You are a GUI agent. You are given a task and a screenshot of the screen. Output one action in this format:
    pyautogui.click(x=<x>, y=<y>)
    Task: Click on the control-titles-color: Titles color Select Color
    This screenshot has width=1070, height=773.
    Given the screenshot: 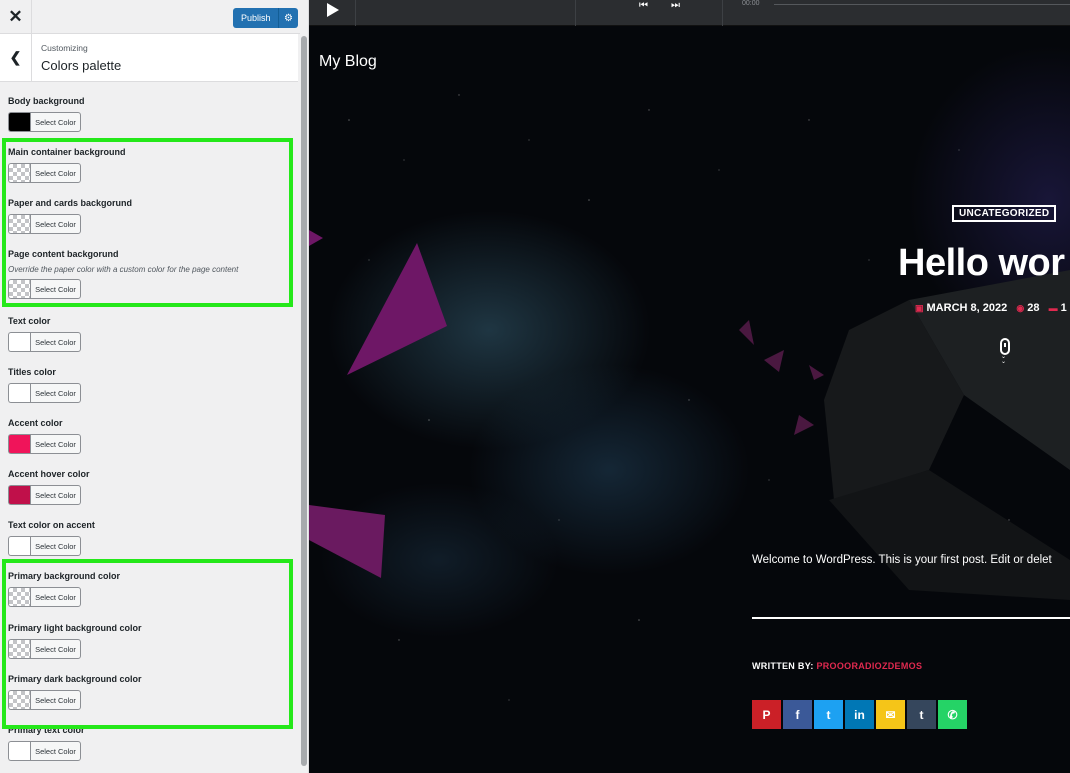 What is the action you would take?
    pyautogui.click(x=44, y=384)
    